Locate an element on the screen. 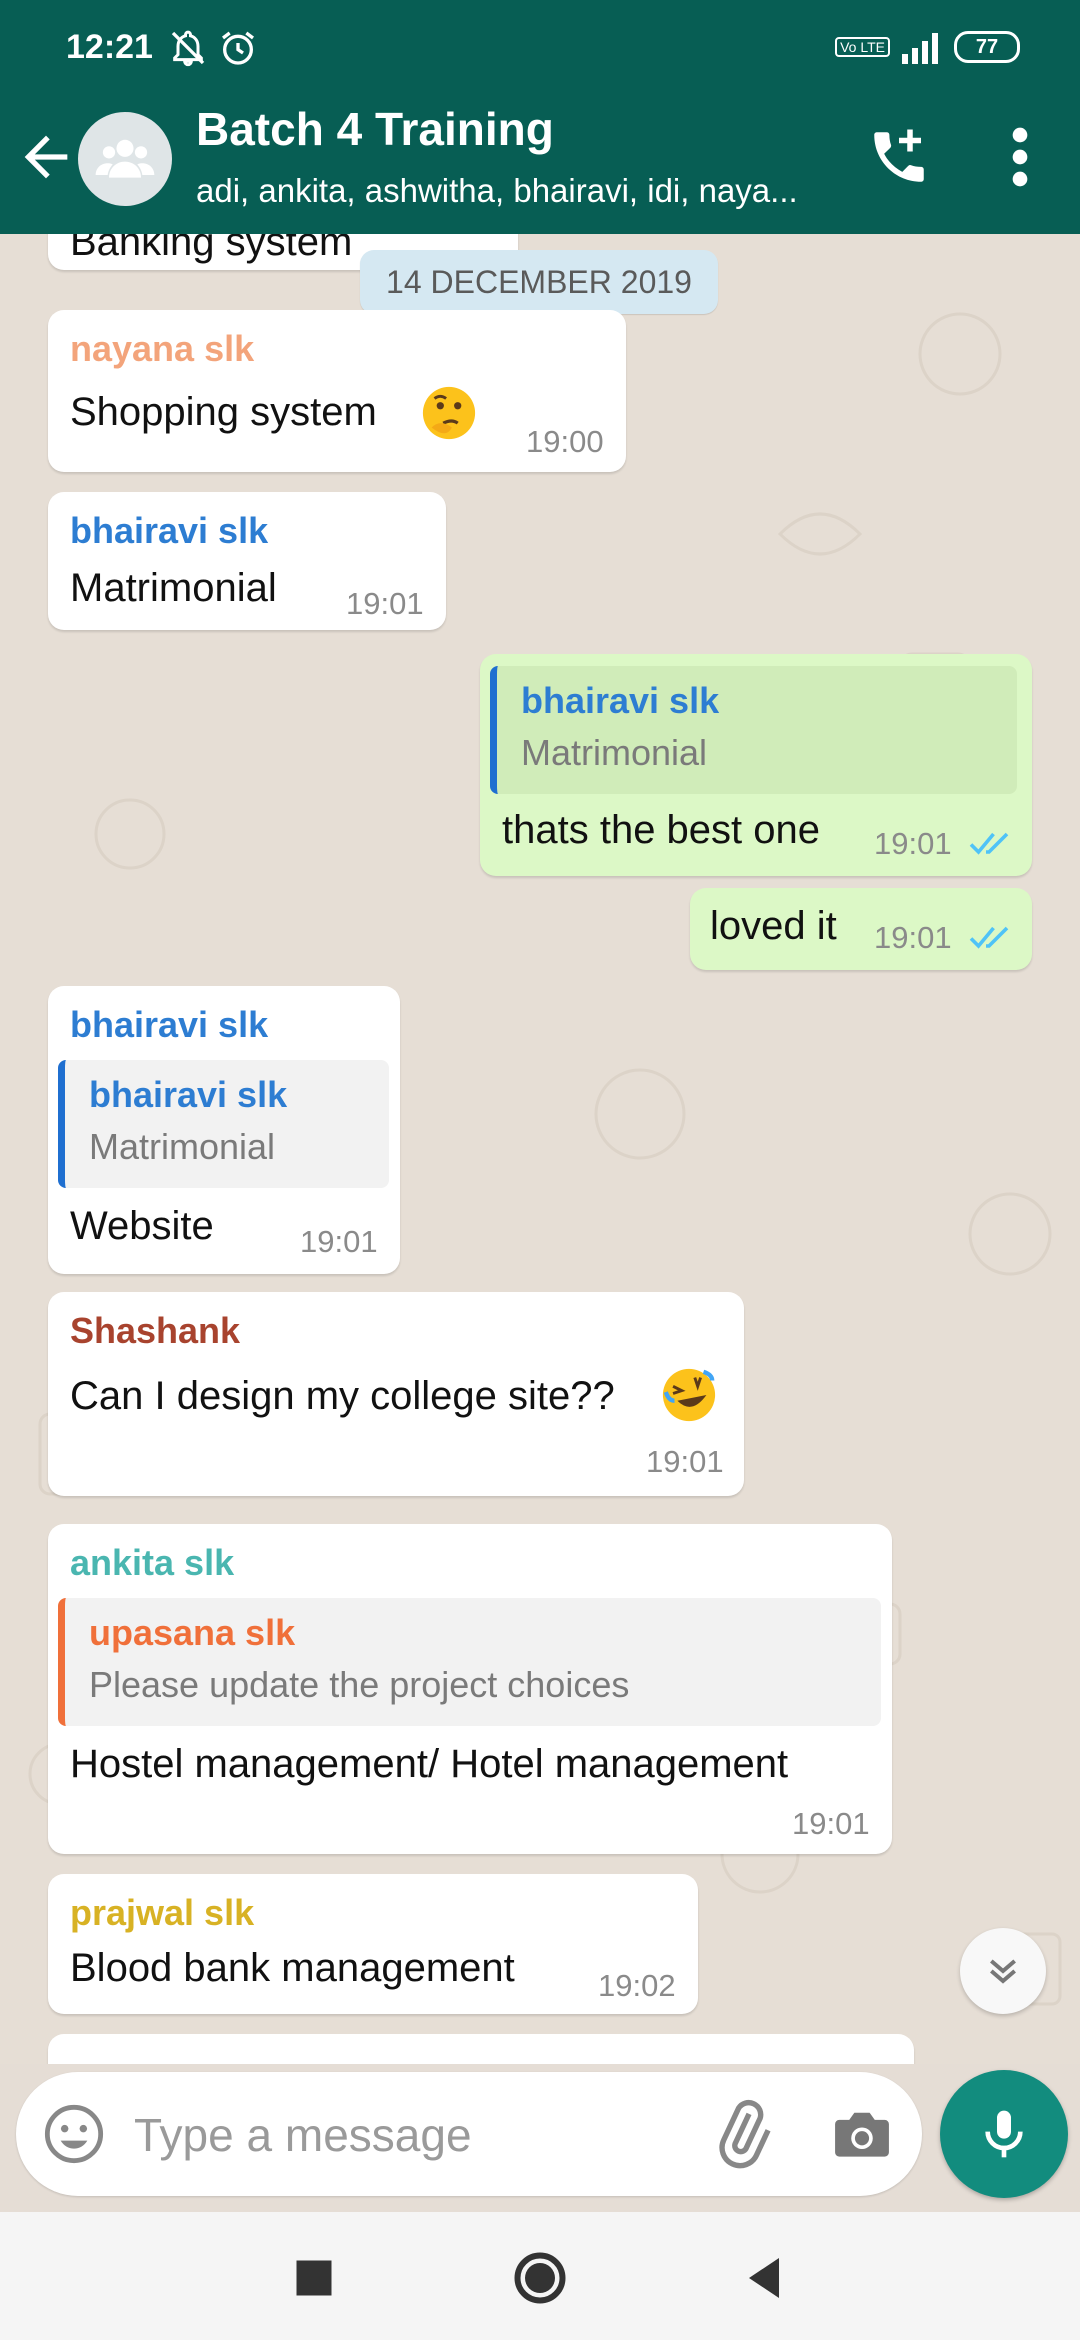 This screenshot has height=2340, width=1080. message-text: loved it is located at coordinates (773, 926).